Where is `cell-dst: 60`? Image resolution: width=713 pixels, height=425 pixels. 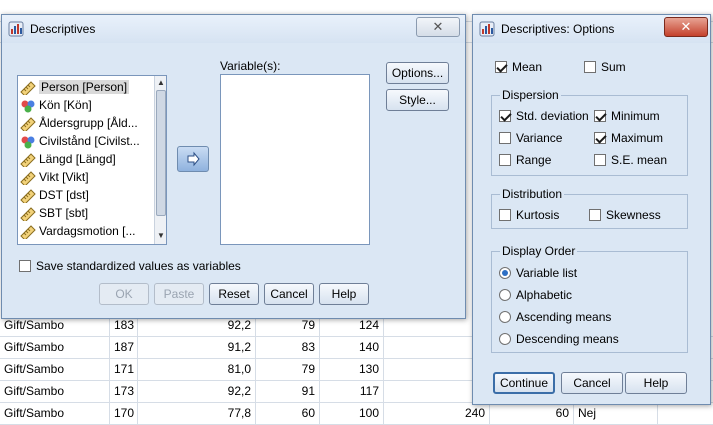
cell-dst: 60 is located at coordinates (288, 413).